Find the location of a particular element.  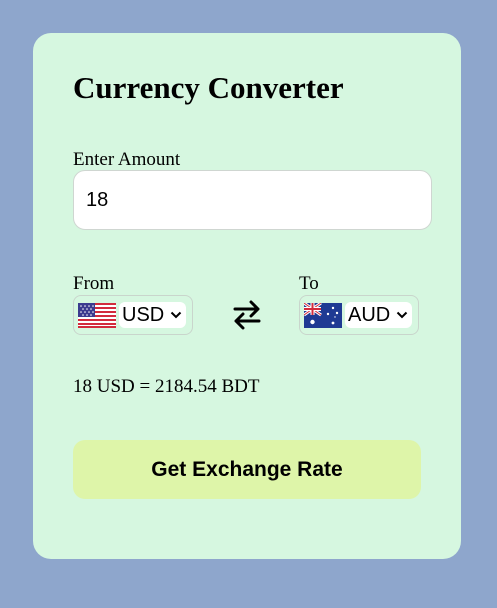

to-currency-select: AUD is located at coordinates (359, 315).